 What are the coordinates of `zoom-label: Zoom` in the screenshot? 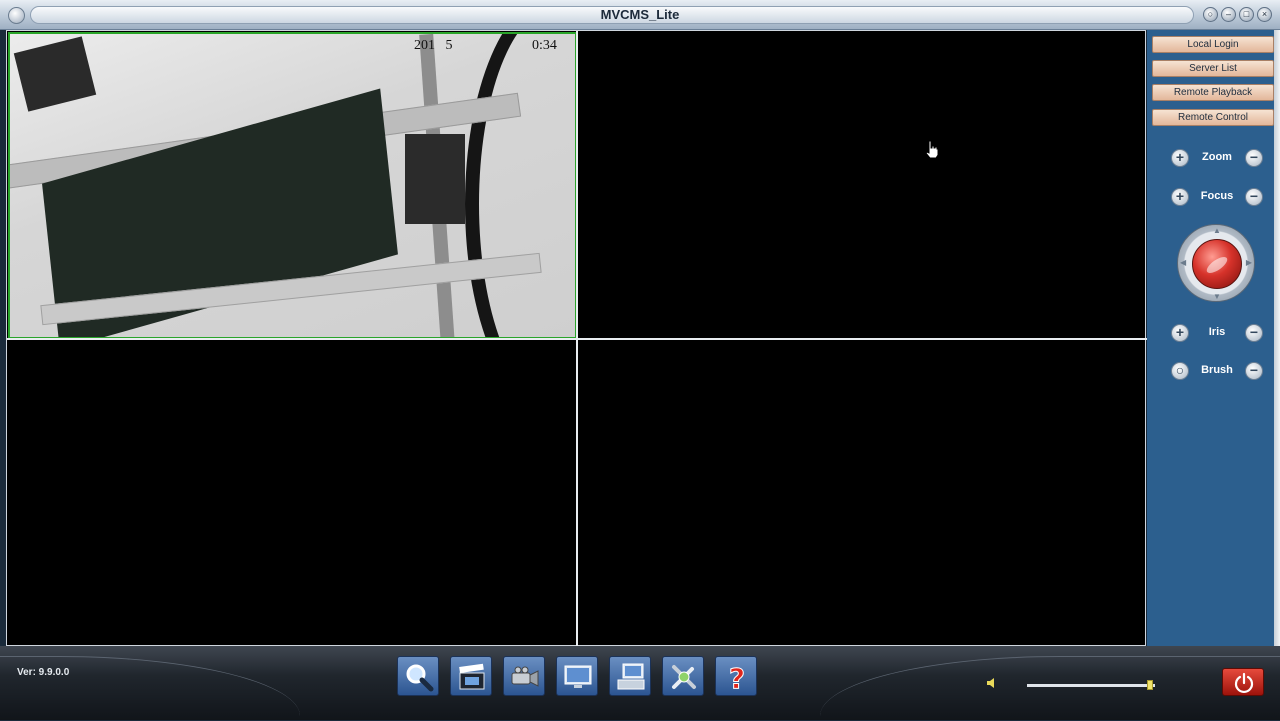 It's located at (1217, 157).